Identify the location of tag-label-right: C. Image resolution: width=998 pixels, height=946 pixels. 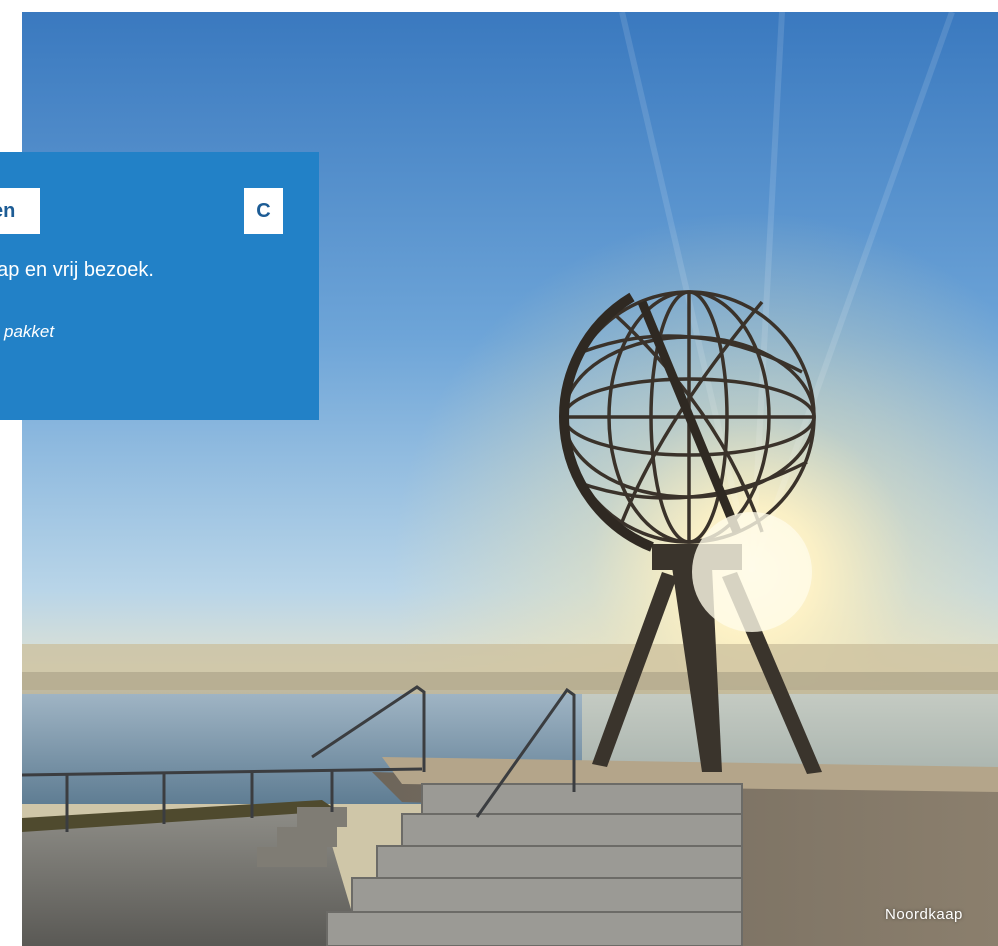
(263, 211).